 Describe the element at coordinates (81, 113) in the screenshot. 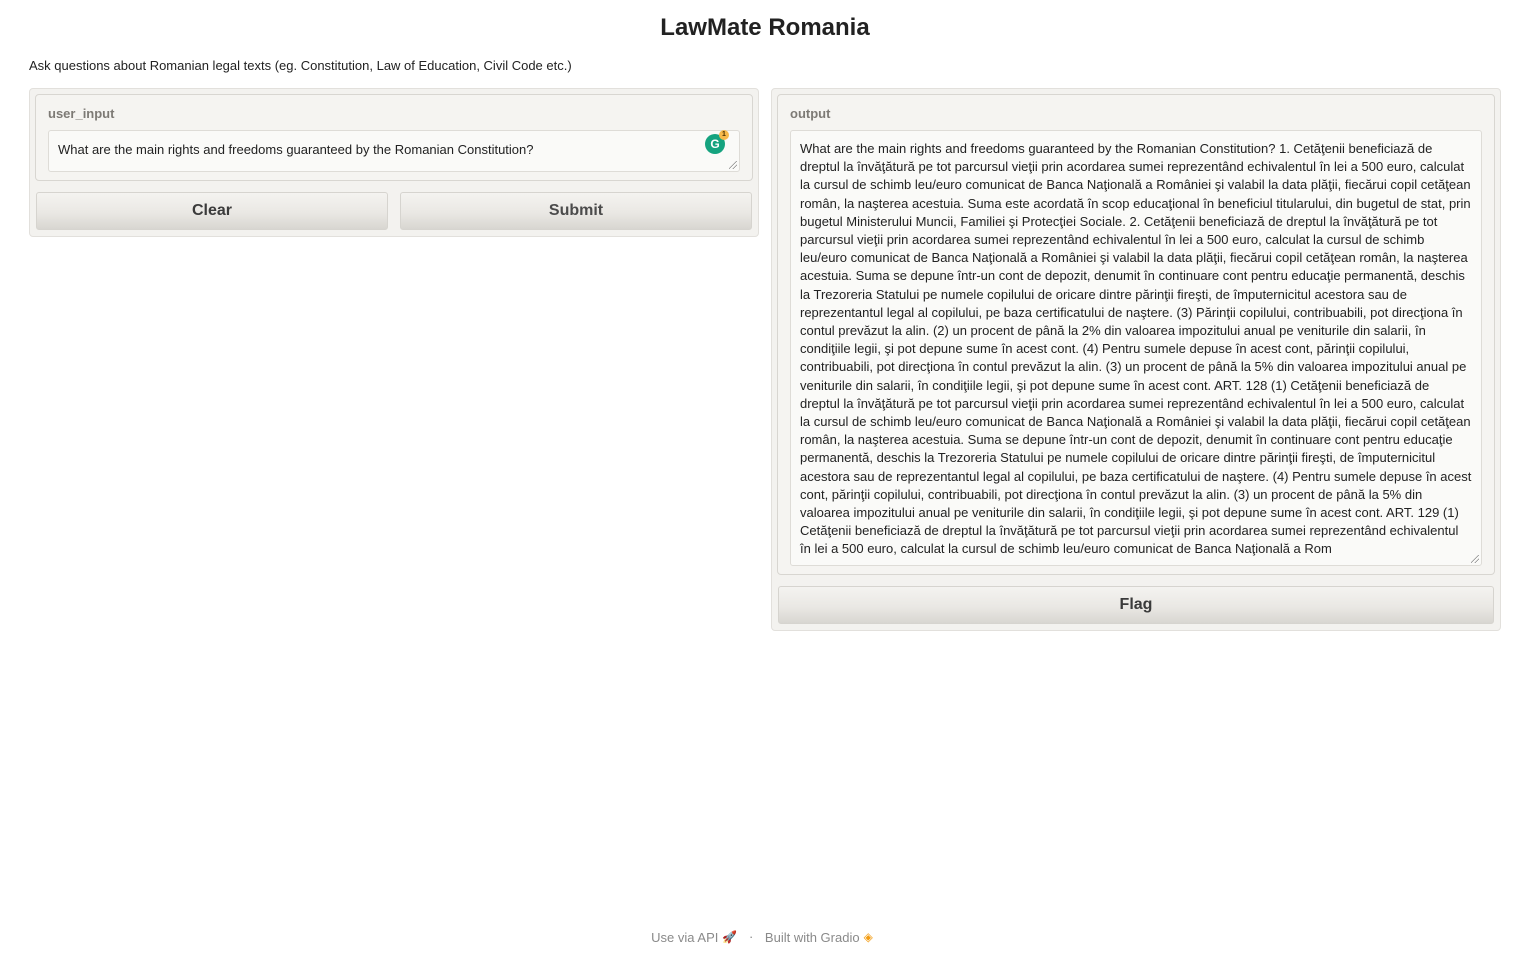

I see `user-input-label: user_input` at that location.